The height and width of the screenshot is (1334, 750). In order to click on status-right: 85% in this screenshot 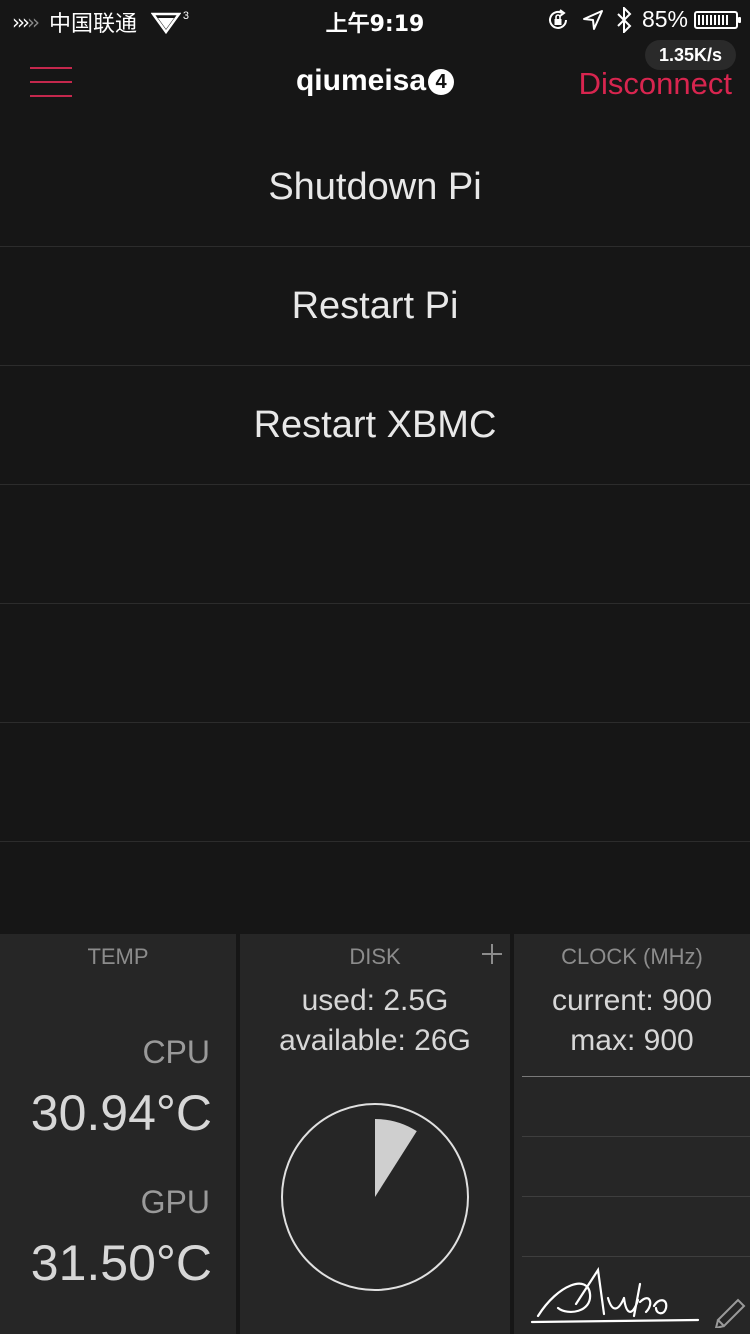, I will do `click(637, 19)`.